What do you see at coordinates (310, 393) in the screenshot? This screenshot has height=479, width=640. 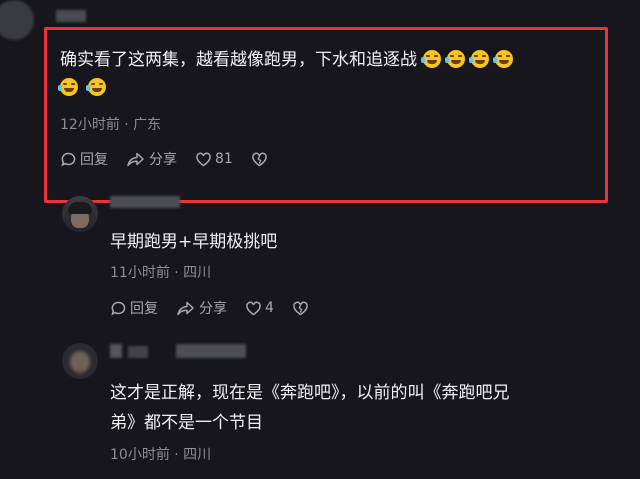 I see `comment-text-line: 这才是正解，现在是《奔跑吧》，以前的叫《奔跑吧兄` at bounding box center [310, 393].